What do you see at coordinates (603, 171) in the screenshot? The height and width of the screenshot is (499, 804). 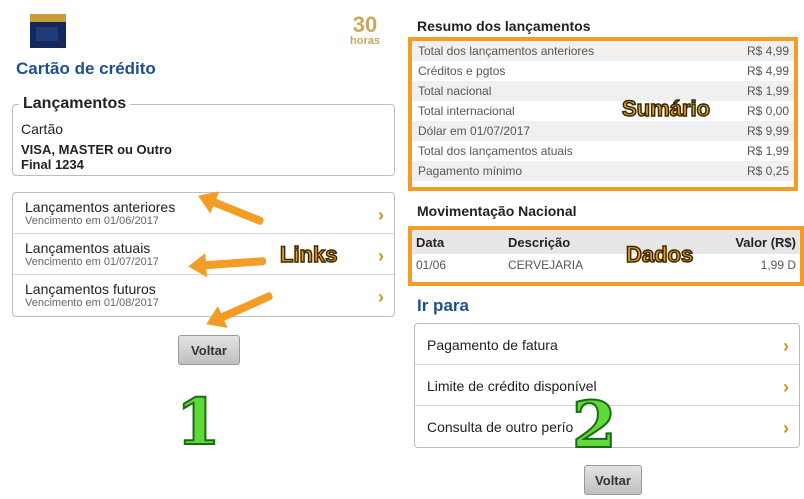 I see `summary-row: Pagamento mínimo R$ 0,25` at bounding box center [603, 171].